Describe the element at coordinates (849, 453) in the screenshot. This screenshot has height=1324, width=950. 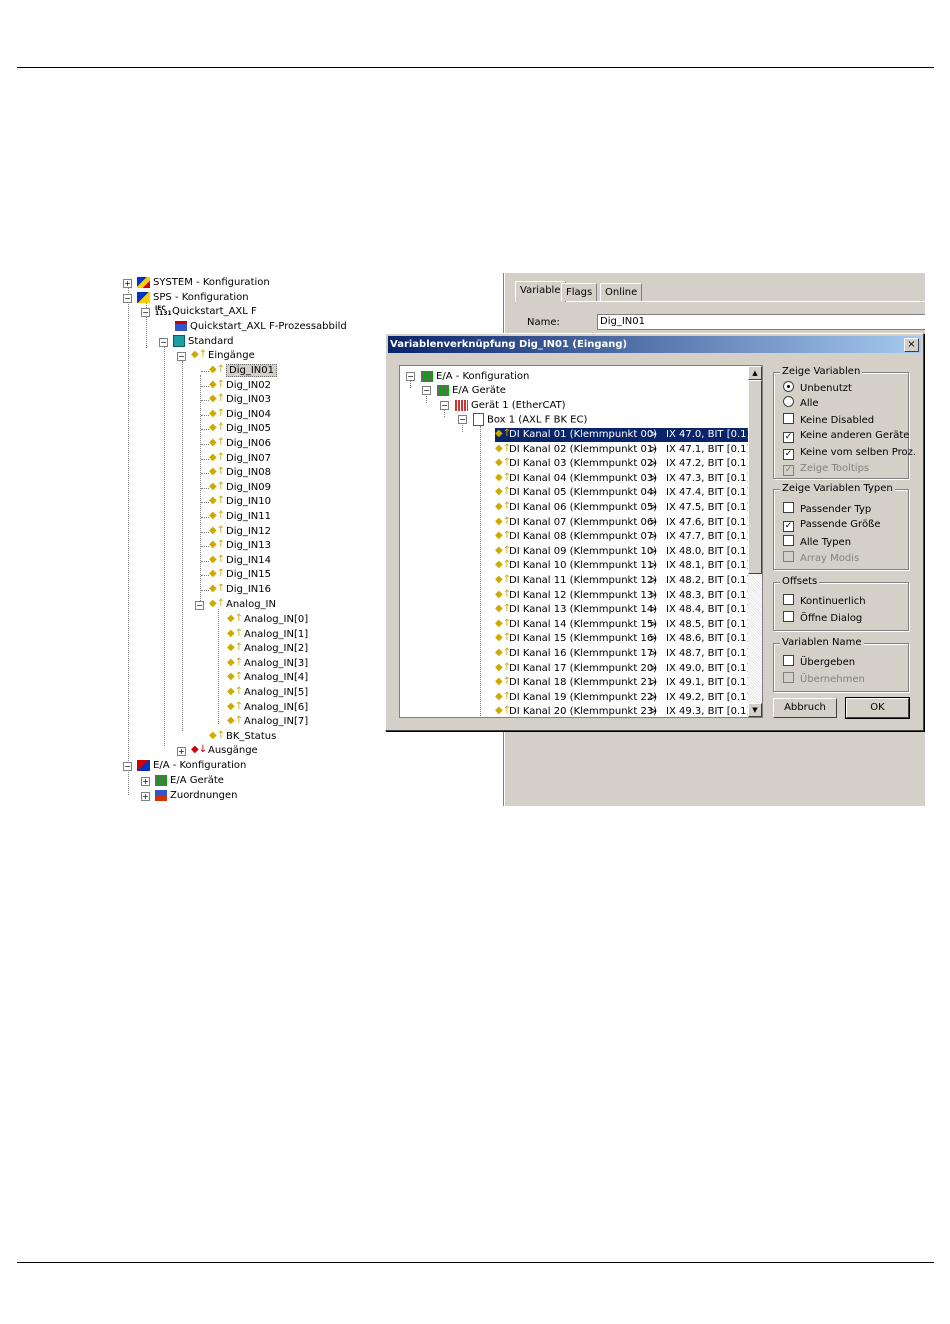
I see `checkbox-keine-selben: ✓ Keine vom selben Proz.` at that location.